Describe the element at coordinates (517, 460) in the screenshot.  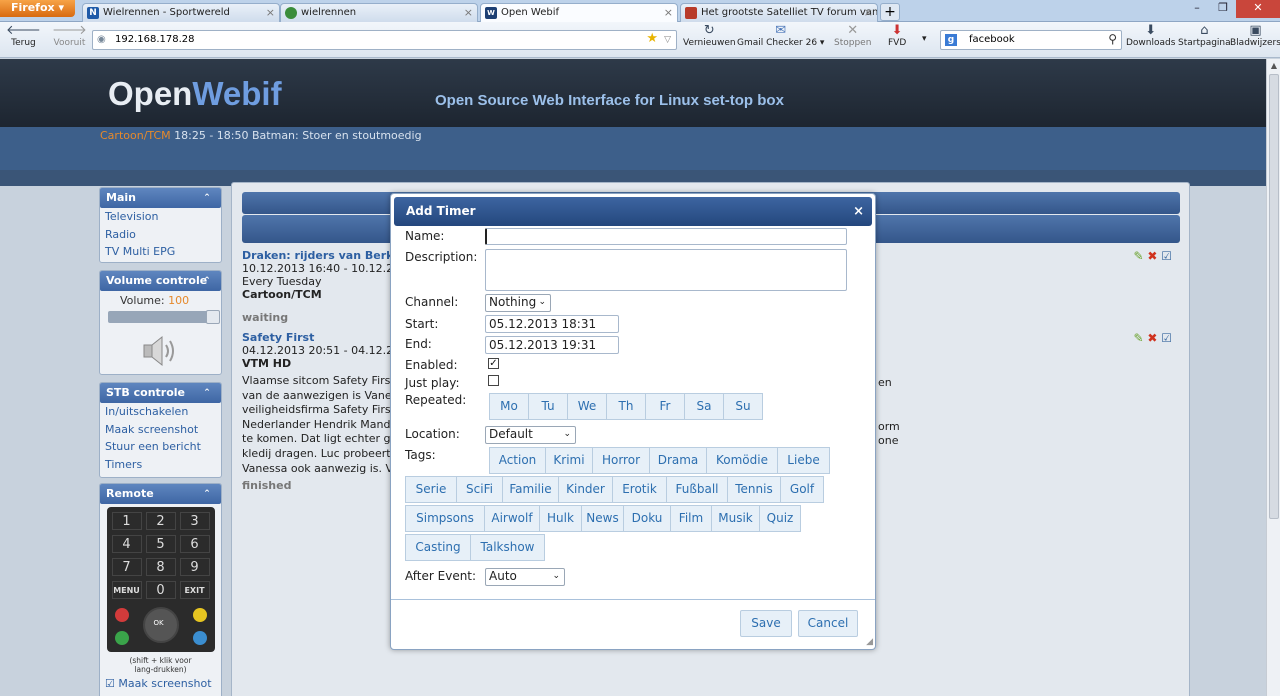
I see `tag-action: Action` at that location.